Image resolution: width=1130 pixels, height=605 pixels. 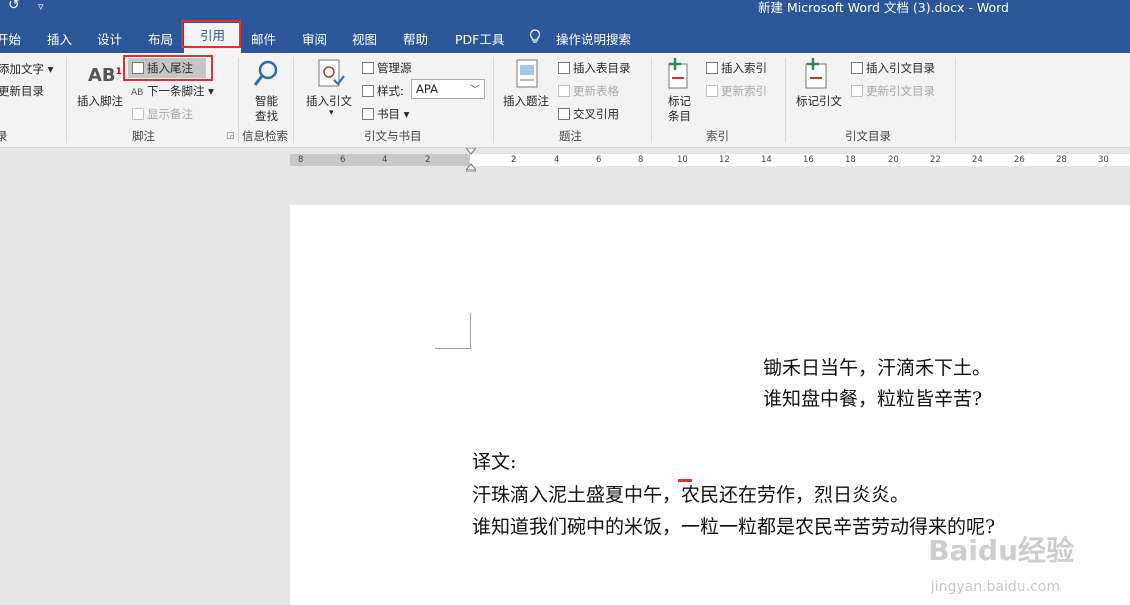 I want to click on ruler-number: 10, so click(x=682, y=160).